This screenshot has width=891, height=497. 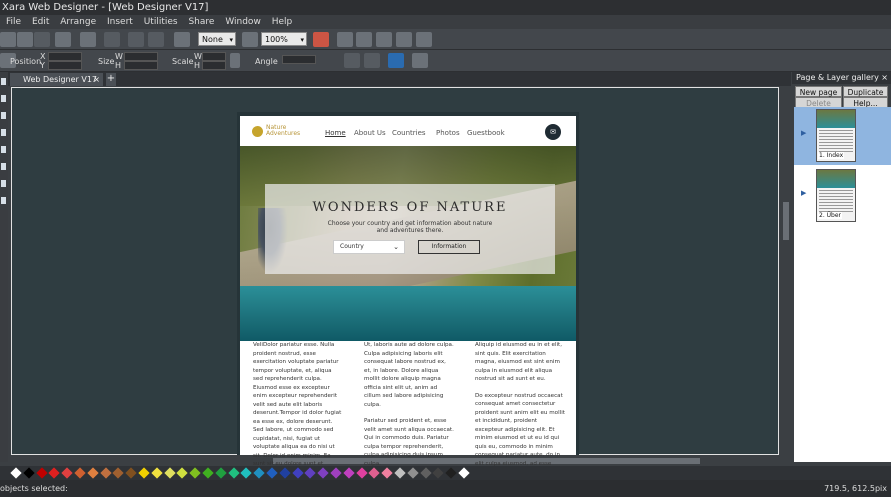 I want to click on page-options-icon, so click(x=345, y=39).